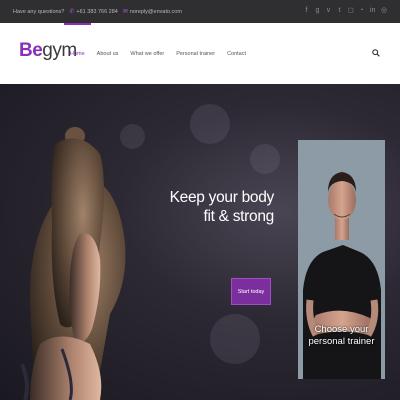 The height and width of the screenshot is (400, 400). I want to click on topbar-phone: +61 383 766 284, so click(96, 12).